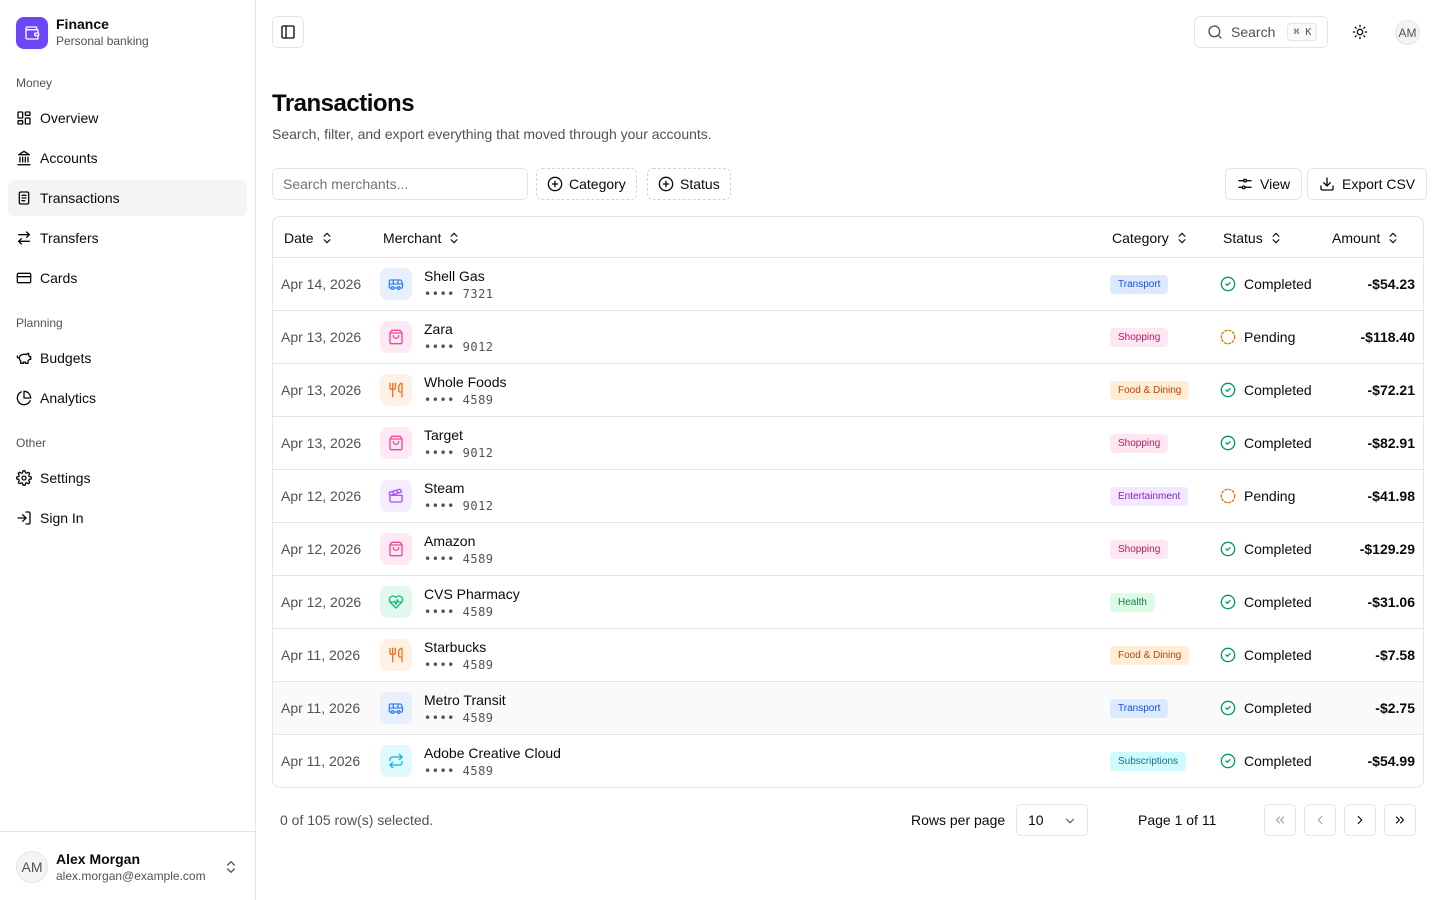 The image size is (1440, 900). I want to click on sidebar-item-label: Sign In, so click(62, 518).